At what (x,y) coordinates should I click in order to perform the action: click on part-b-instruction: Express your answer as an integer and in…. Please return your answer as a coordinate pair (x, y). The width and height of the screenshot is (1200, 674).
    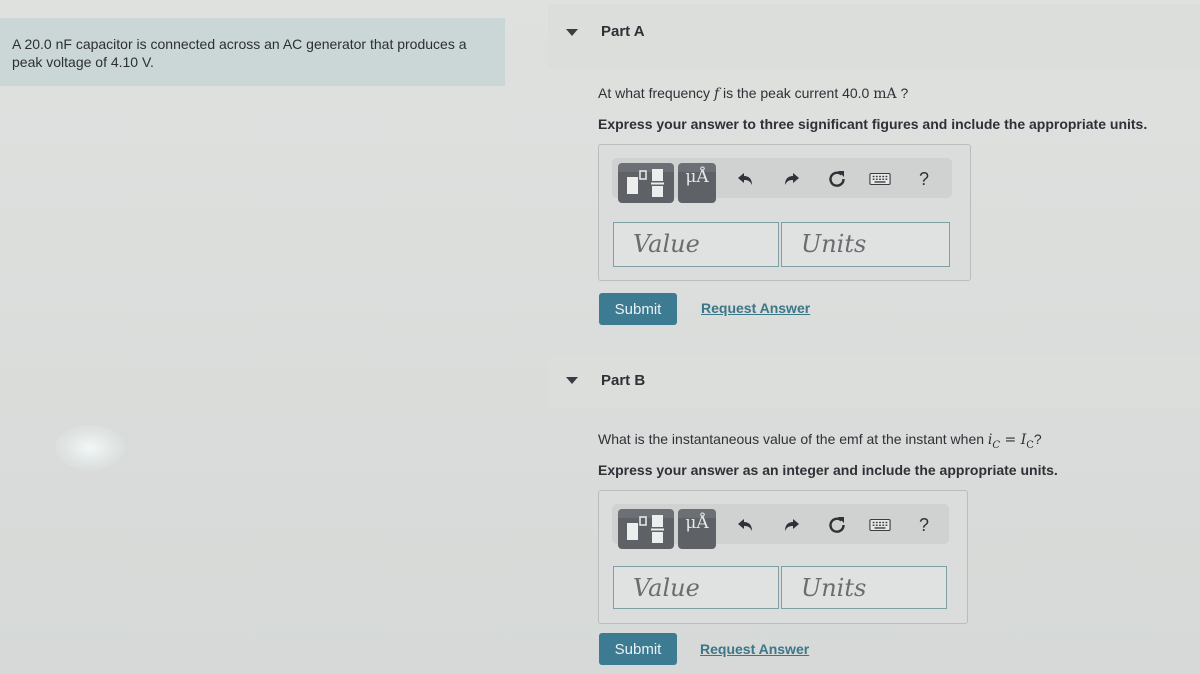
    Looking at the image, I should click on (828, 470).